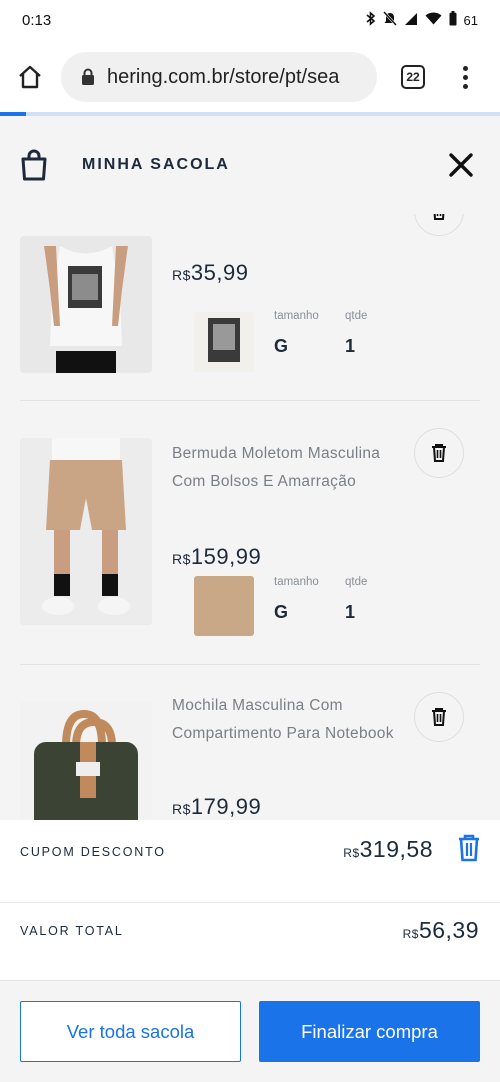 This screenshot has height=1082, width=500. I want to click on lock-icon, so click(88, 76).